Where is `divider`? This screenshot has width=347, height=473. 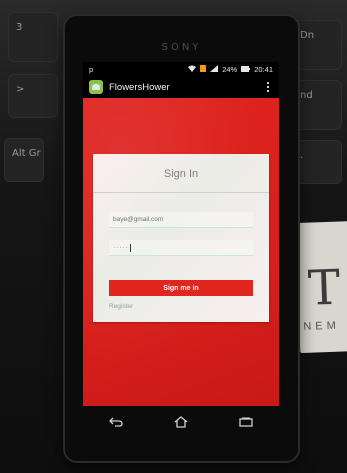 divider is located at coordinates (181, 192).